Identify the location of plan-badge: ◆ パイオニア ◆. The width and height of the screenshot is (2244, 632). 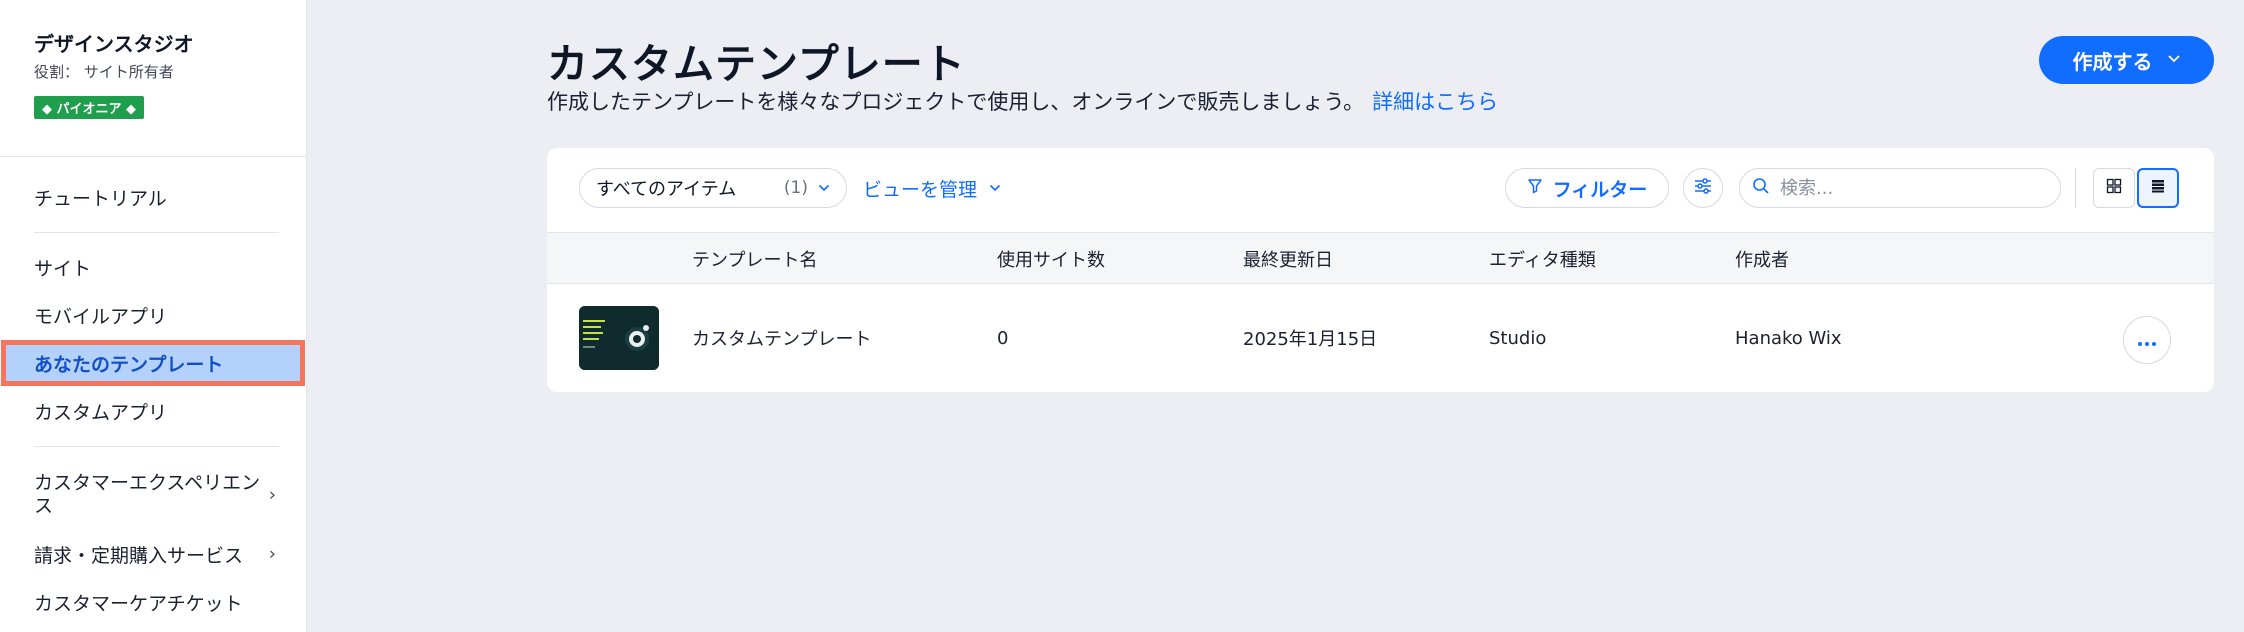
(89, 107).